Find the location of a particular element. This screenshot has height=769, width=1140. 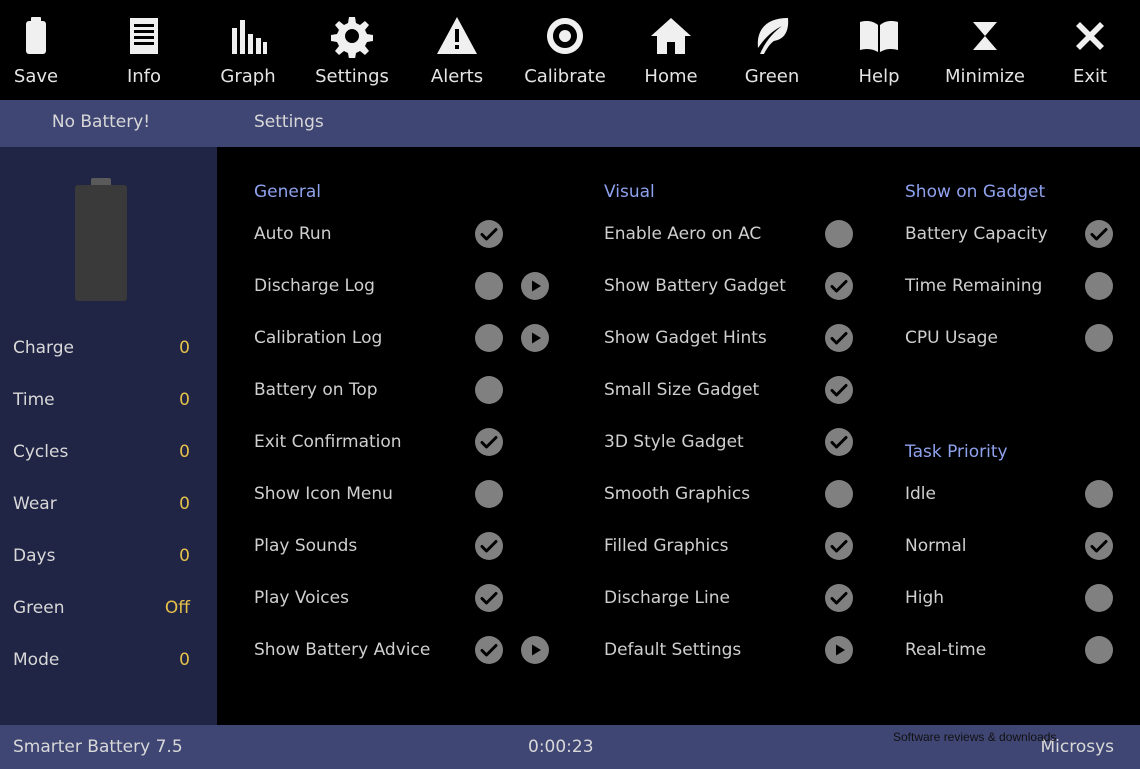

alerts-label: Alerts is located at coordinates (457, 76).